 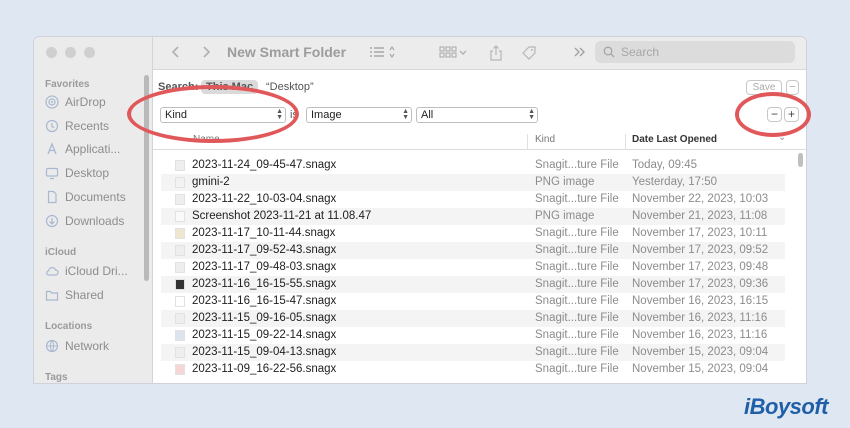 I want to click on more-toolbar-button, so click(x=580, y=53).